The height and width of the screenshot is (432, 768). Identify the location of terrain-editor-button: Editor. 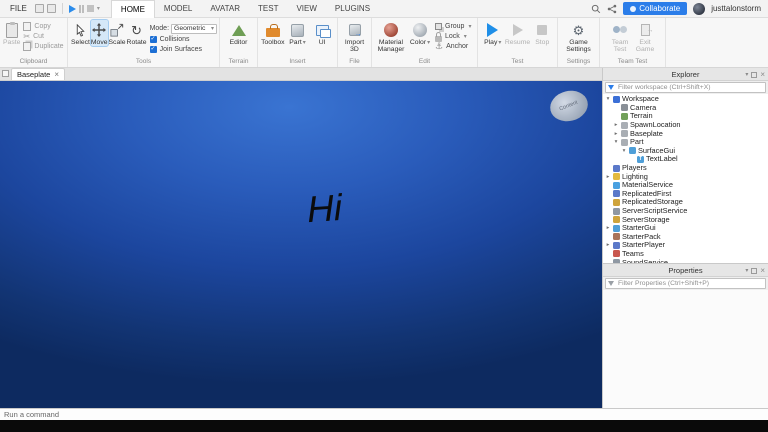
(239, 33).